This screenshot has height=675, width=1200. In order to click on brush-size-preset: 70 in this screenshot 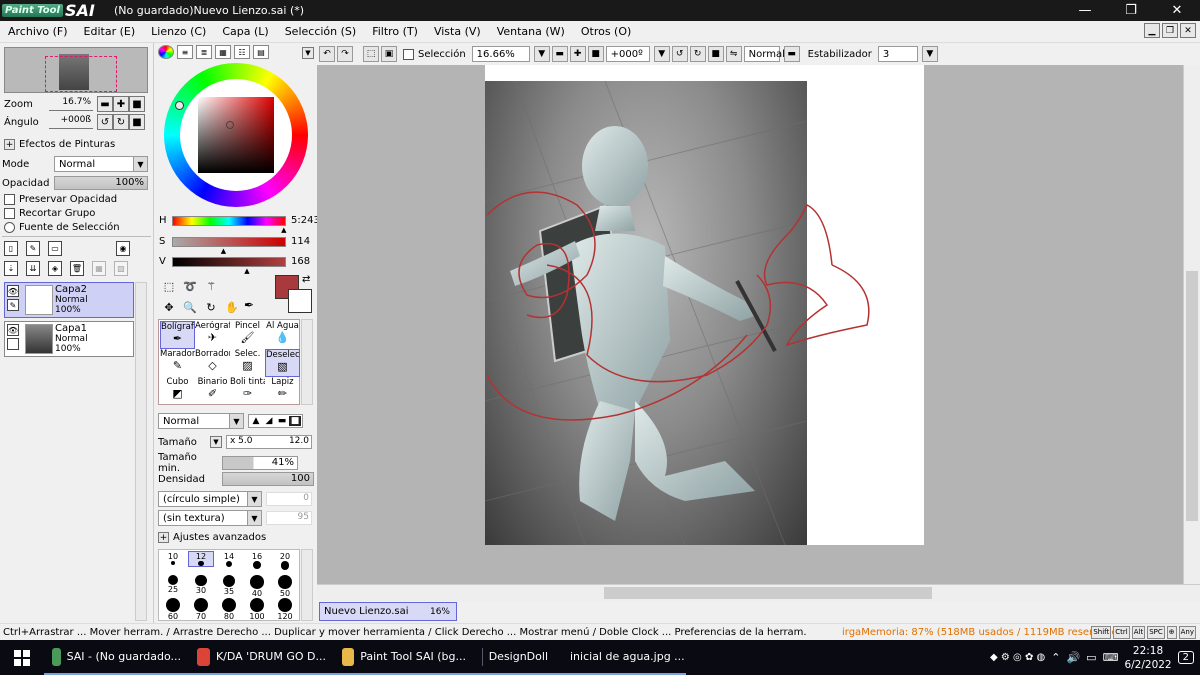, I will do `click(201, 609)`.